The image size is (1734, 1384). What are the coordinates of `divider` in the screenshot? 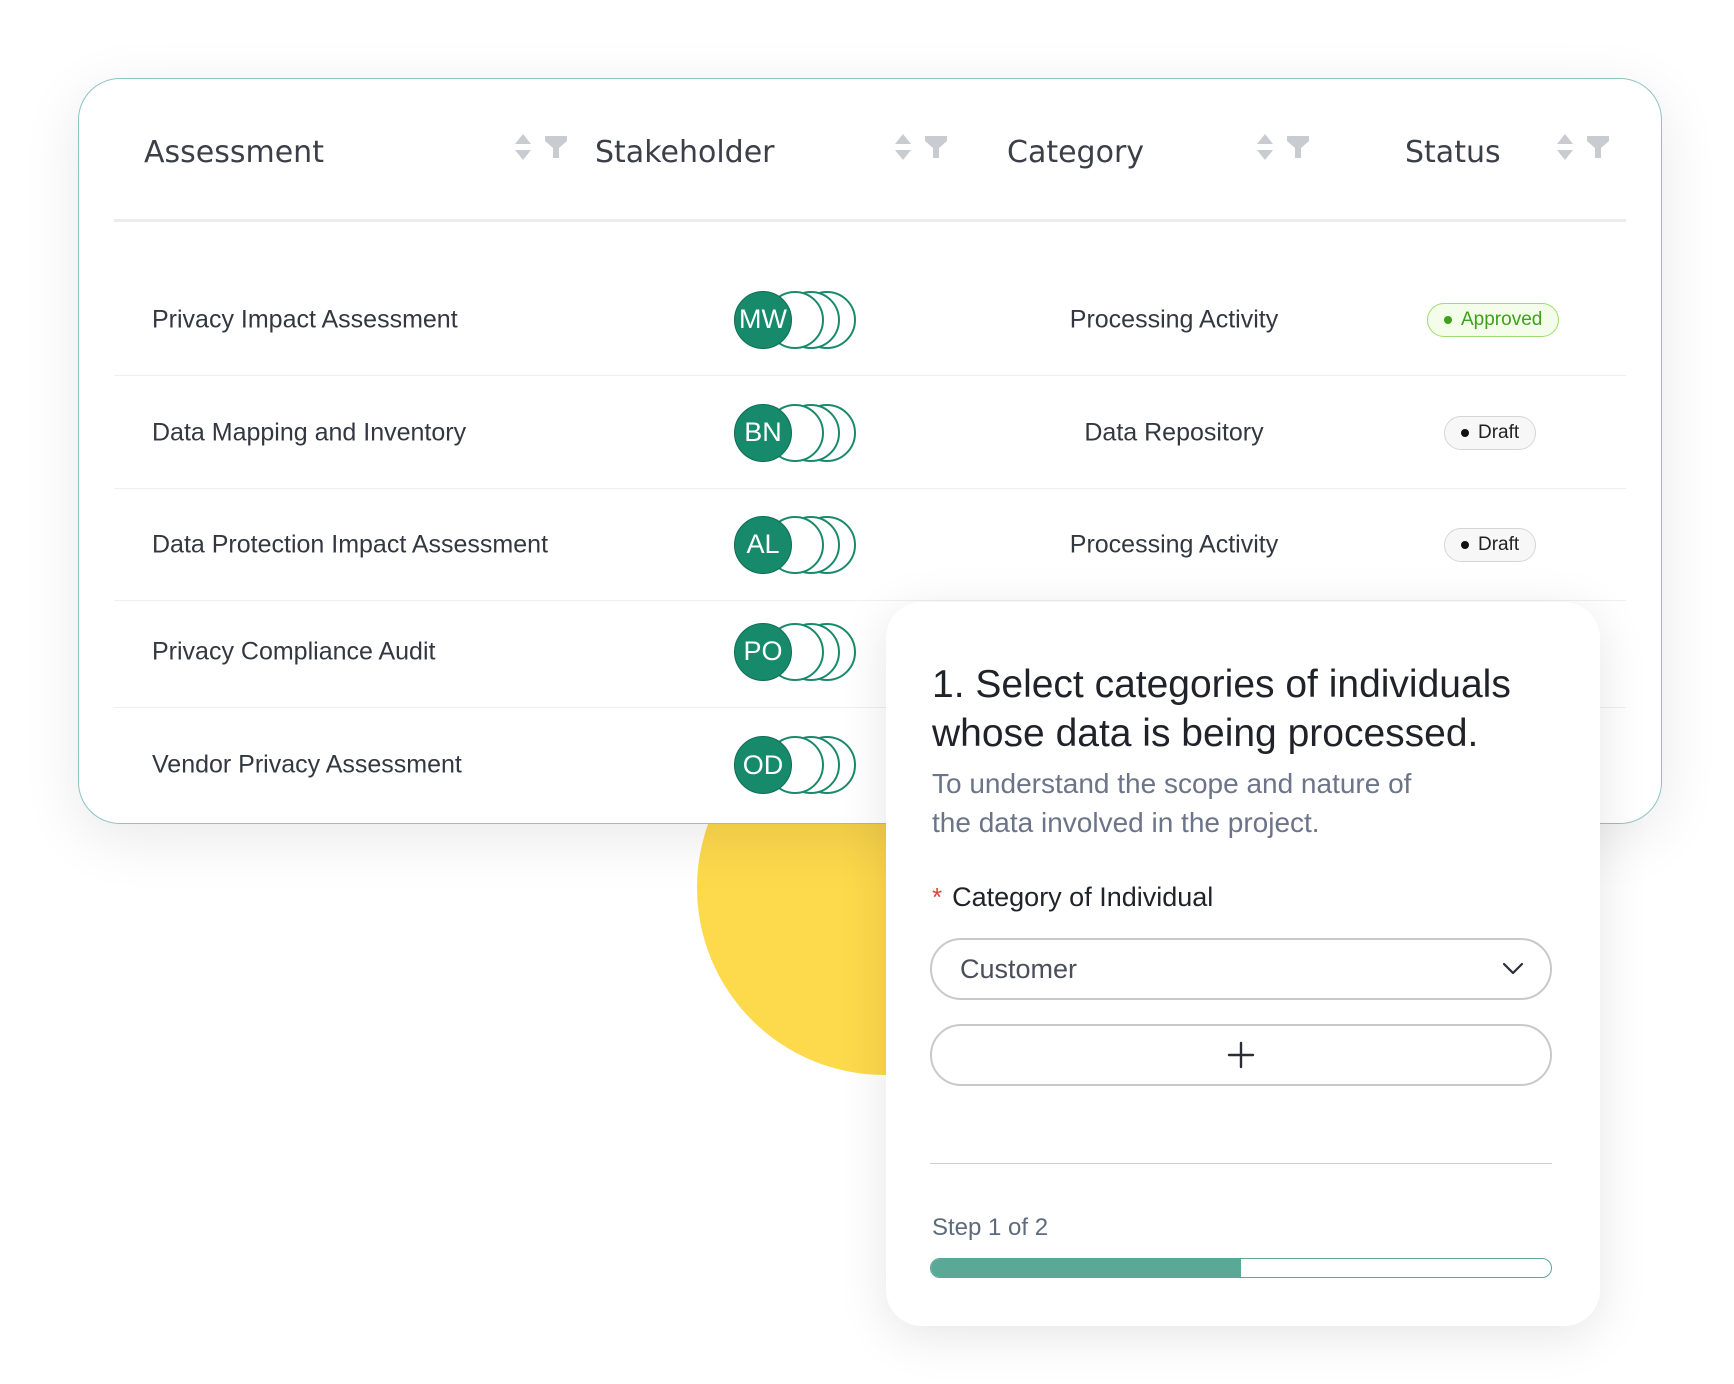 It's located at (1241, 1163).